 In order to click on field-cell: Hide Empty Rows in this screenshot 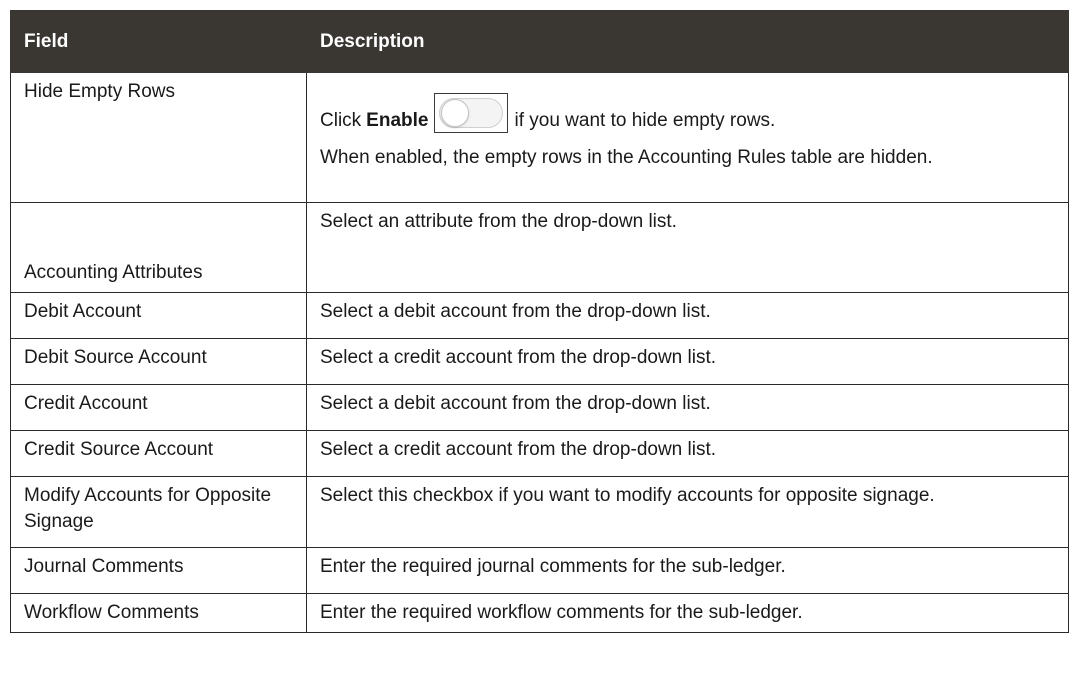, I will do `click(158, 137)`.